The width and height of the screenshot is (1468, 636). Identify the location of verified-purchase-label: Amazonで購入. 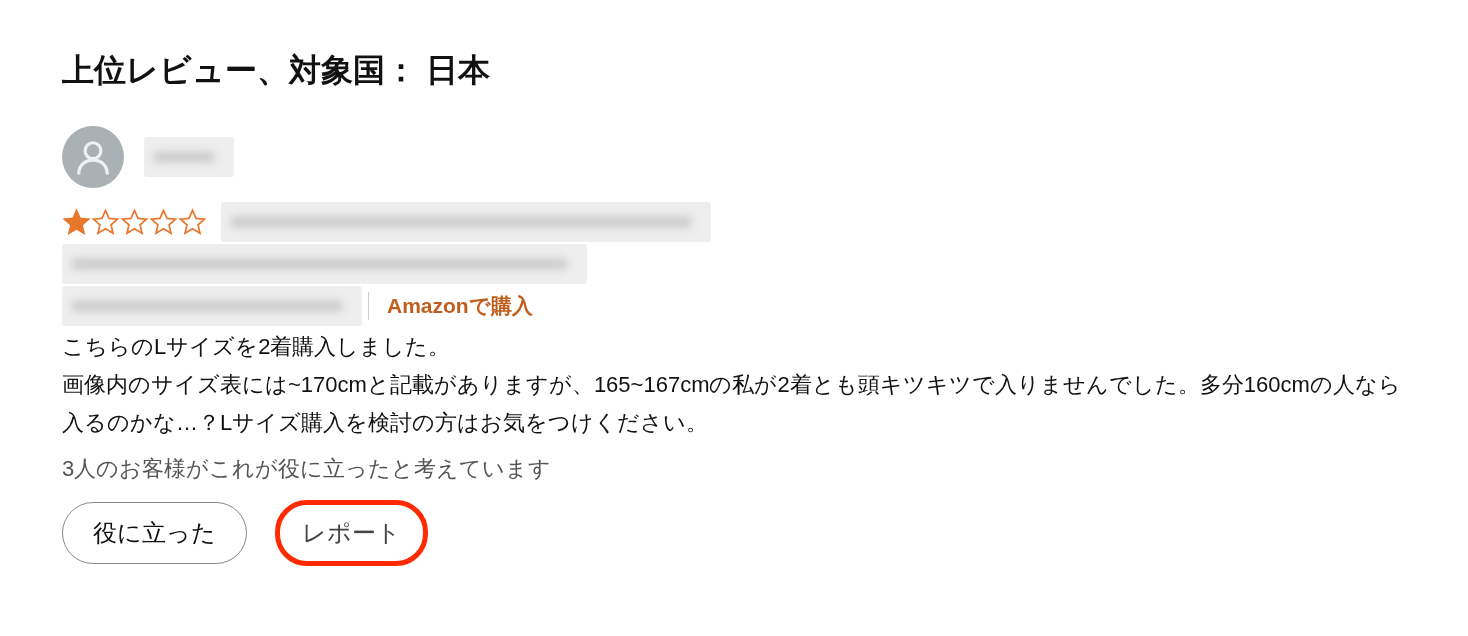
(450, 306).